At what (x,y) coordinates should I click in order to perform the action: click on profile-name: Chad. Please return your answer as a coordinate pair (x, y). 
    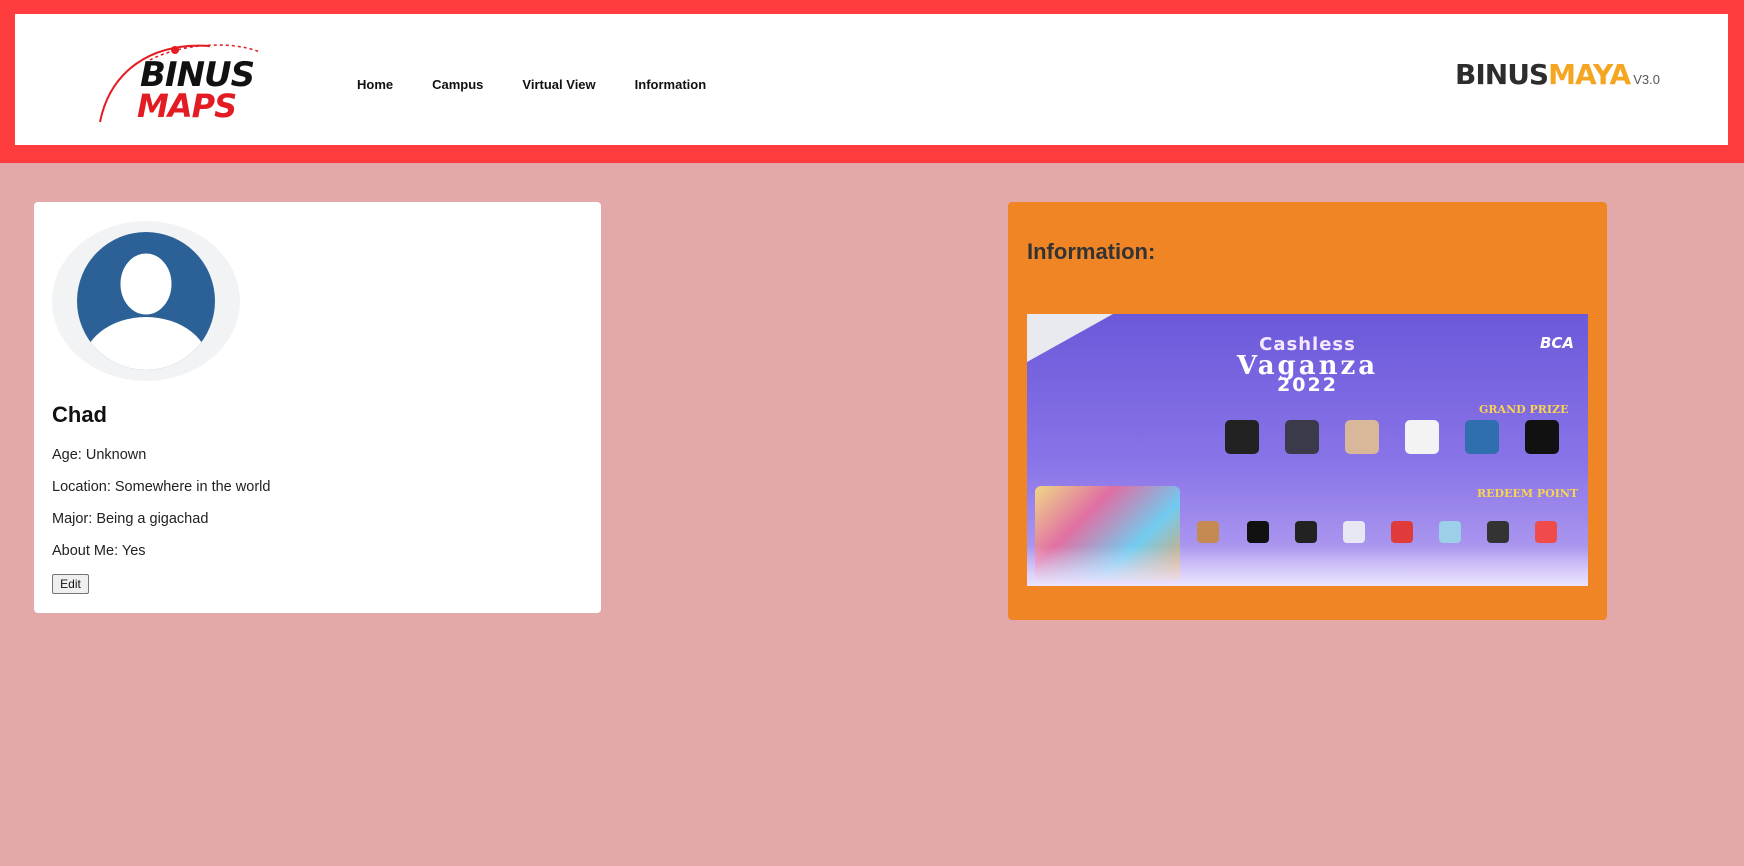
    Looking at the image, I should click on (79, 414).